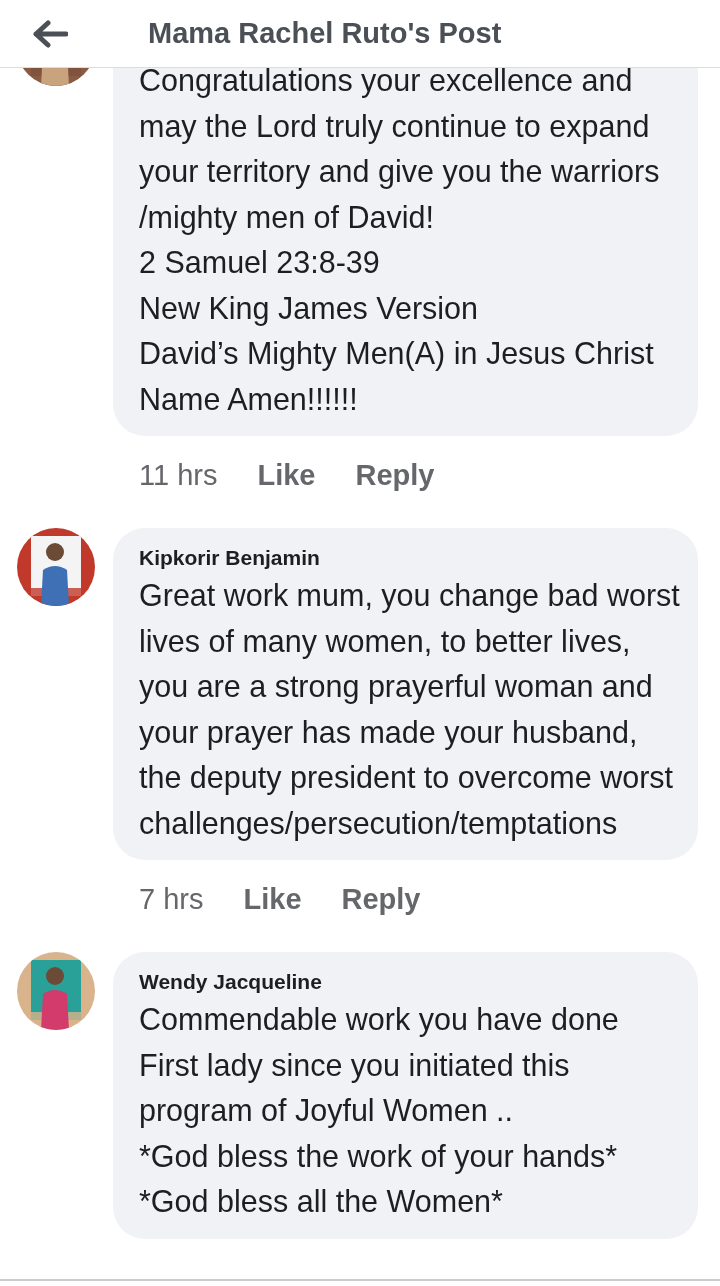  I want to click on comment-time: 11 hrs, so click(178, 475).